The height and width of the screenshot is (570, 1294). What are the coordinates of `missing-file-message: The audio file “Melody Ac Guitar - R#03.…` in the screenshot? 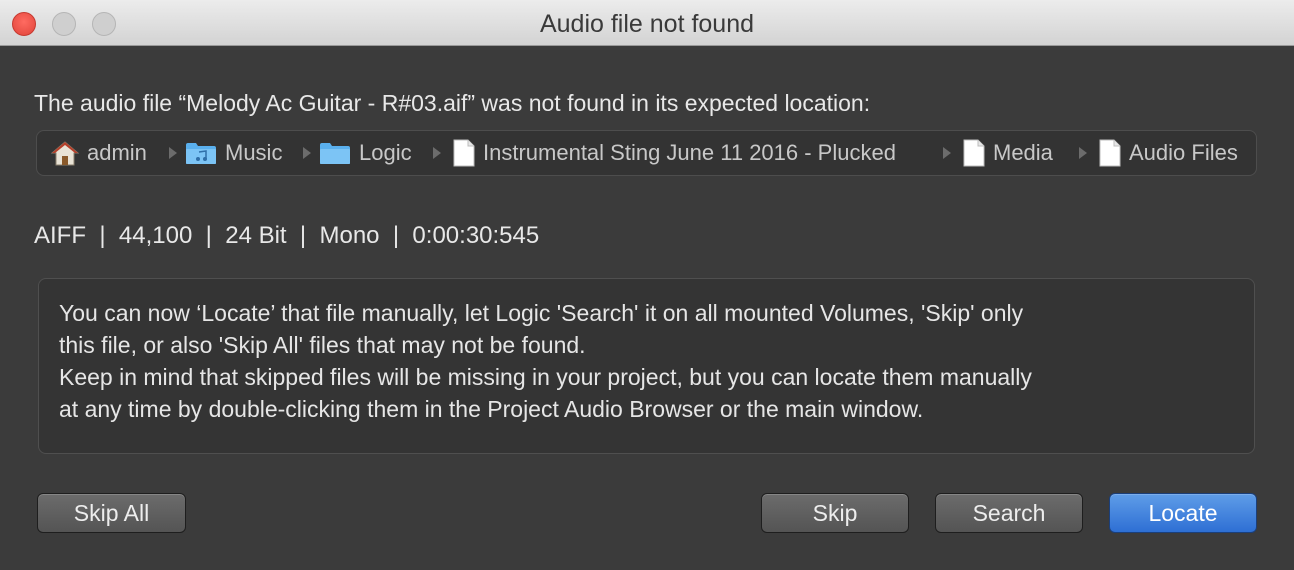 It's located at (452, 103).